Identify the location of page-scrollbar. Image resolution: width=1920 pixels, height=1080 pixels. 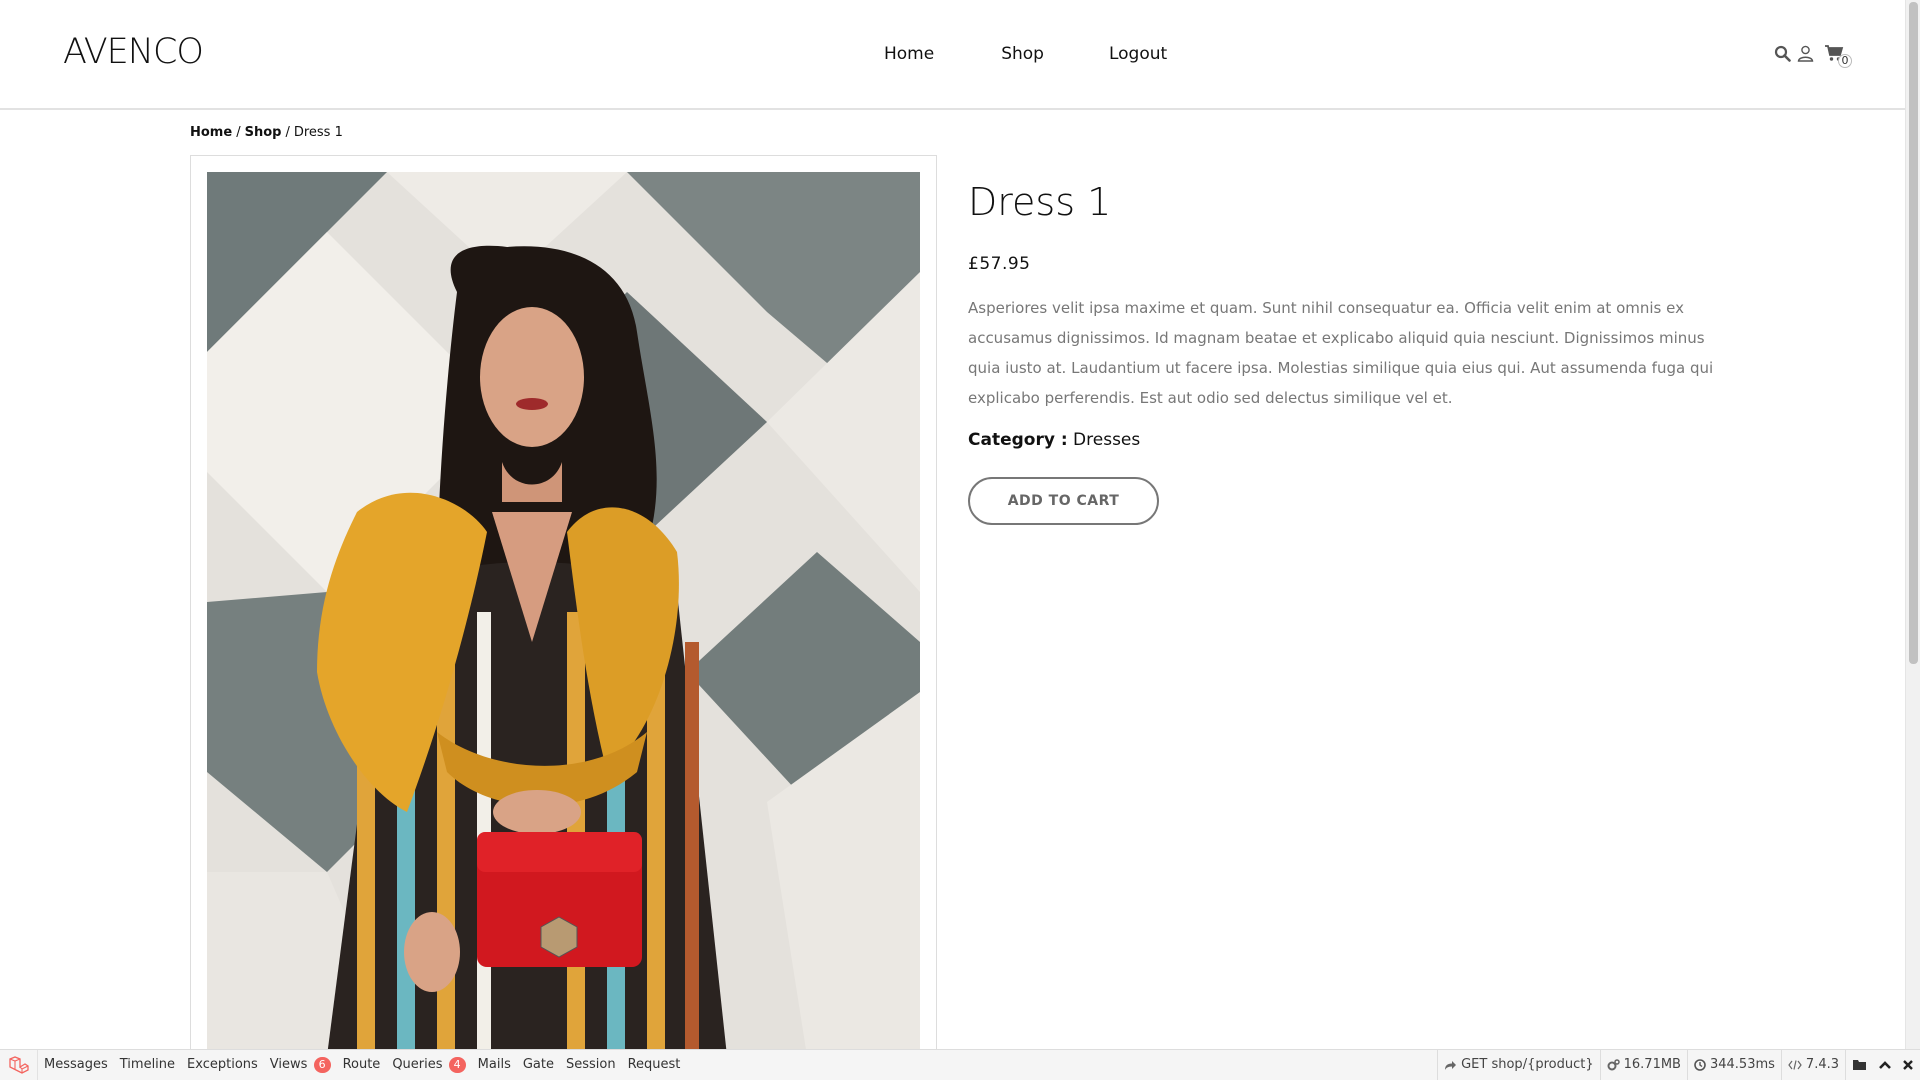
(1912, 524).